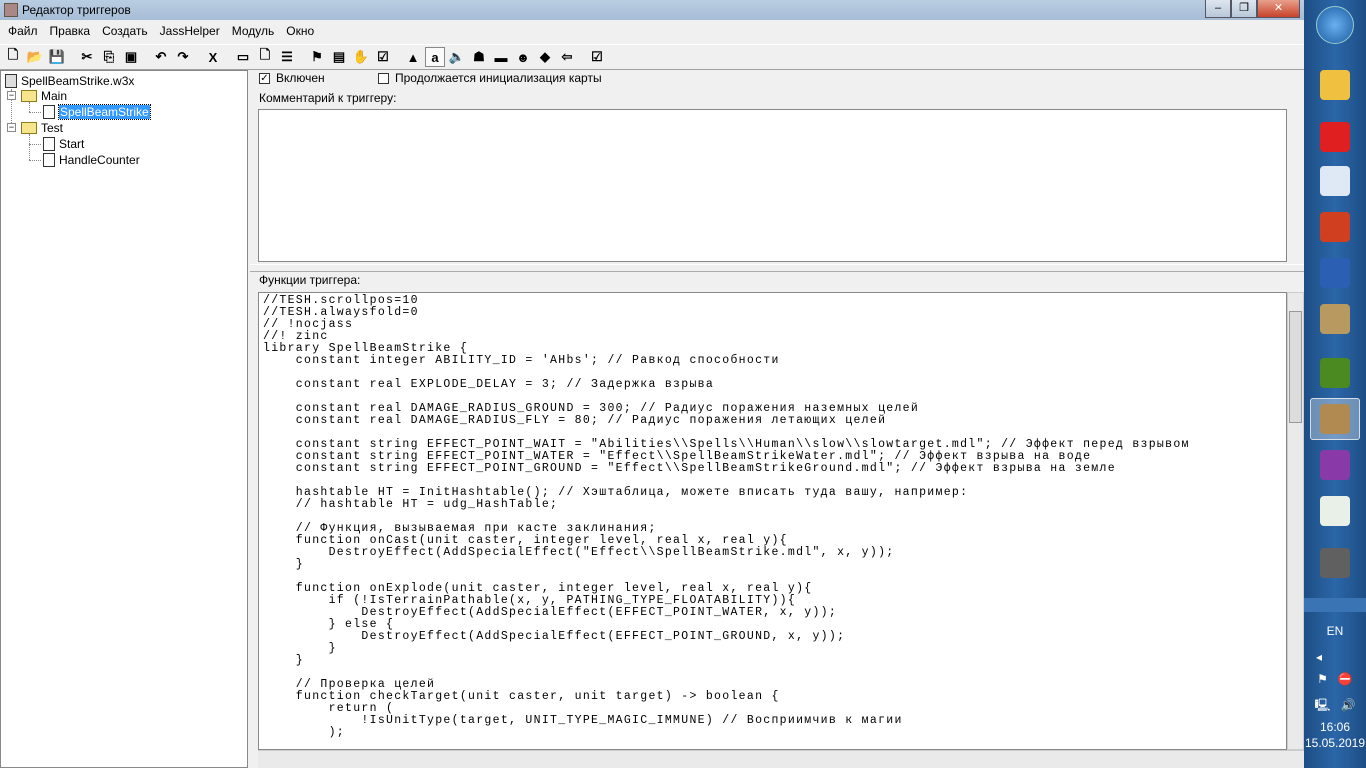 The width and height of the screenshot is (1366, 768). What do you see at coordinates (1335, 727) in the screenshot?
I see `clock-time: 16:06` at bounding box center [1335, 727].